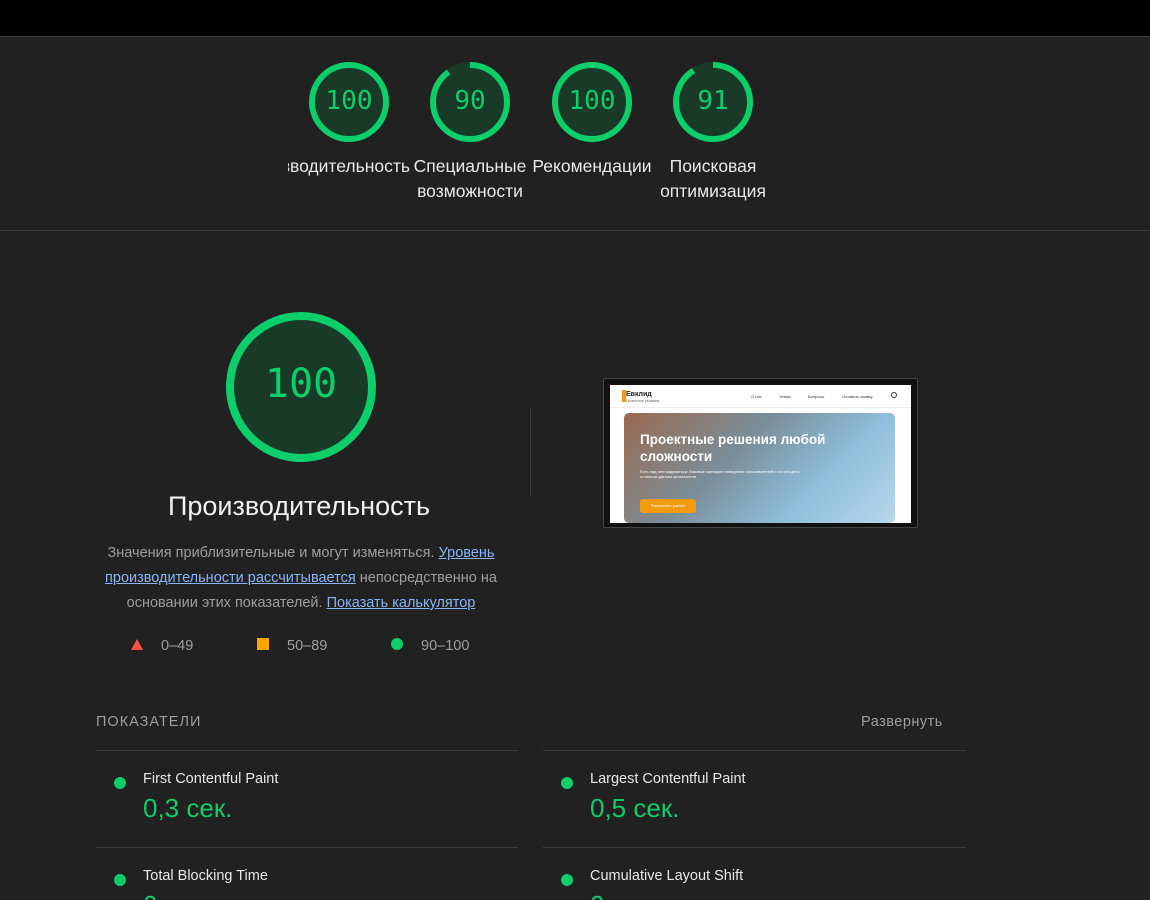 This screenshot has height=900, width=1150. Describe the element at coordinates (211, 779) in the screenshot. I see `metric-name: First Contentful Paint` at that location.